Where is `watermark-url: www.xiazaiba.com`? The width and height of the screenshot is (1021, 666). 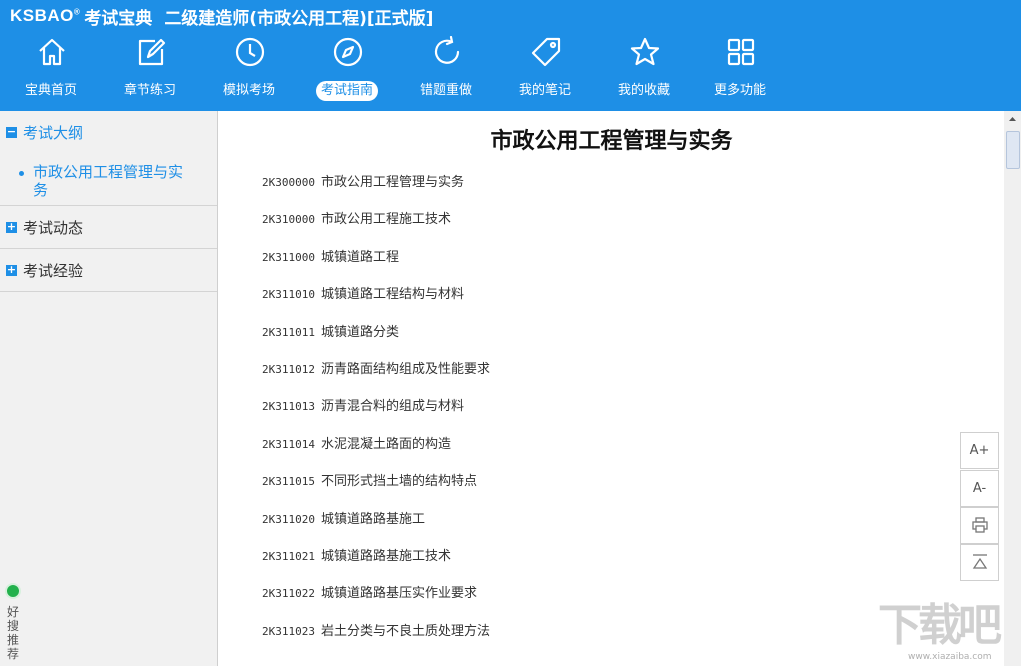
watermark-url: www.xiazaiba.com is located at coordinates (950, 657).